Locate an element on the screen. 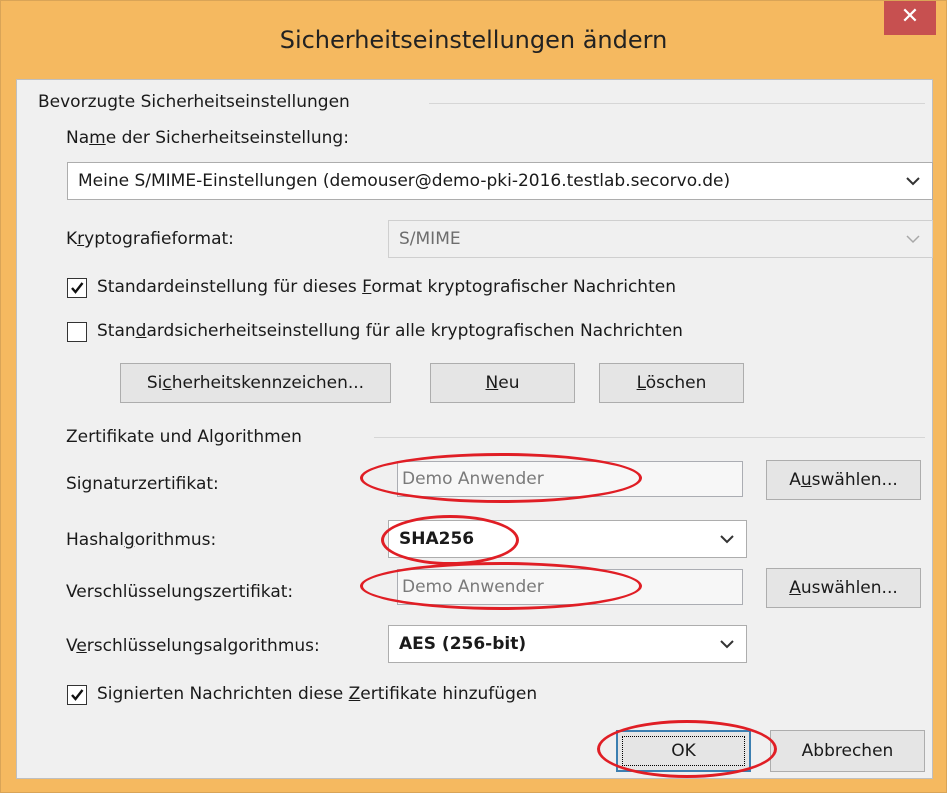 The height and width of the screenshot is (793, 947). focus-rectangle is located at coordinates (683, 751).